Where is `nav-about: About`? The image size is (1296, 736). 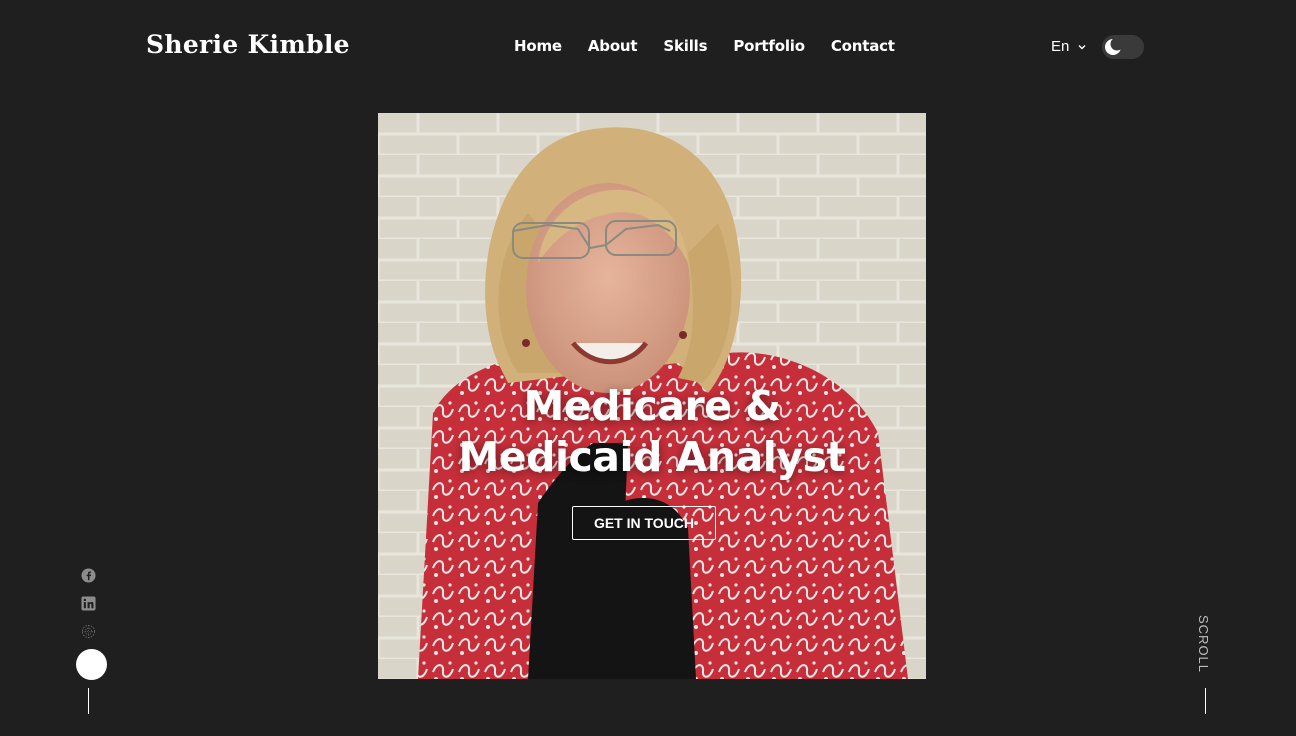
nav-about: About is located at coordinates (613, 46).